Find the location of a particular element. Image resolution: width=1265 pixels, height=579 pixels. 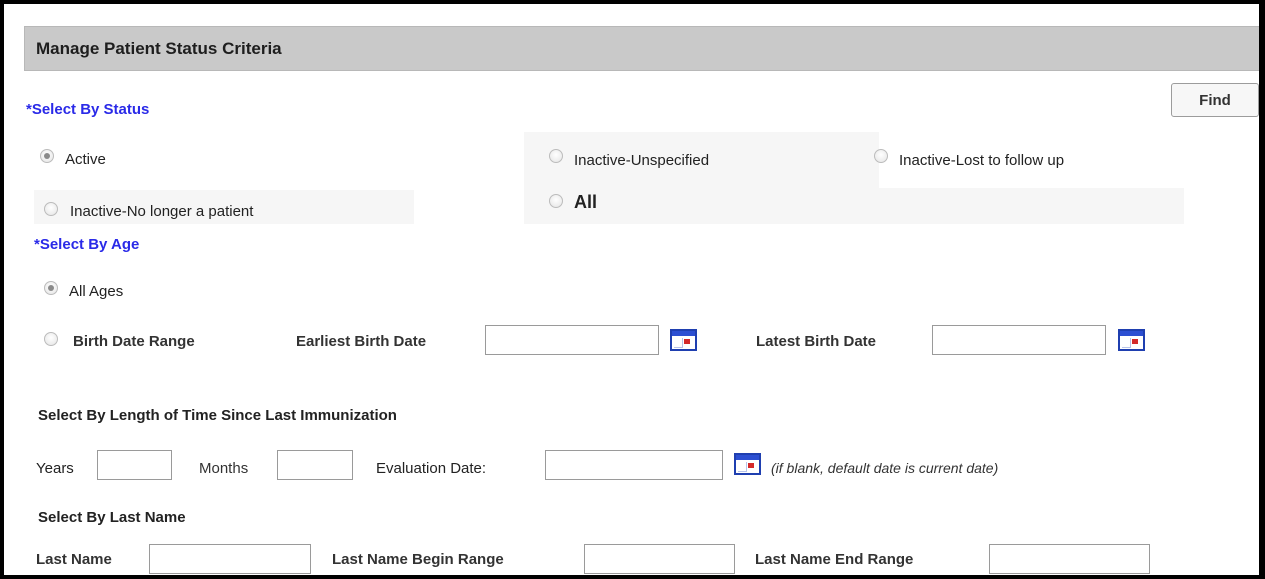

earliest-birth-date-label: Earliest Birth Date is located at coordinates (361, 341).